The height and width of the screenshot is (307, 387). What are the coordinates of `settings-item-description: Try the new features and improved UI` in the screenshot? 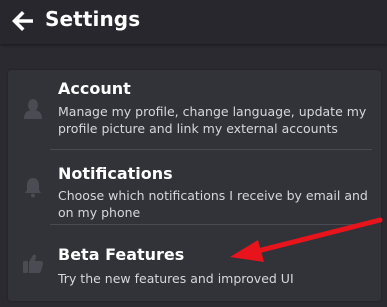 It's located at (176, 278).